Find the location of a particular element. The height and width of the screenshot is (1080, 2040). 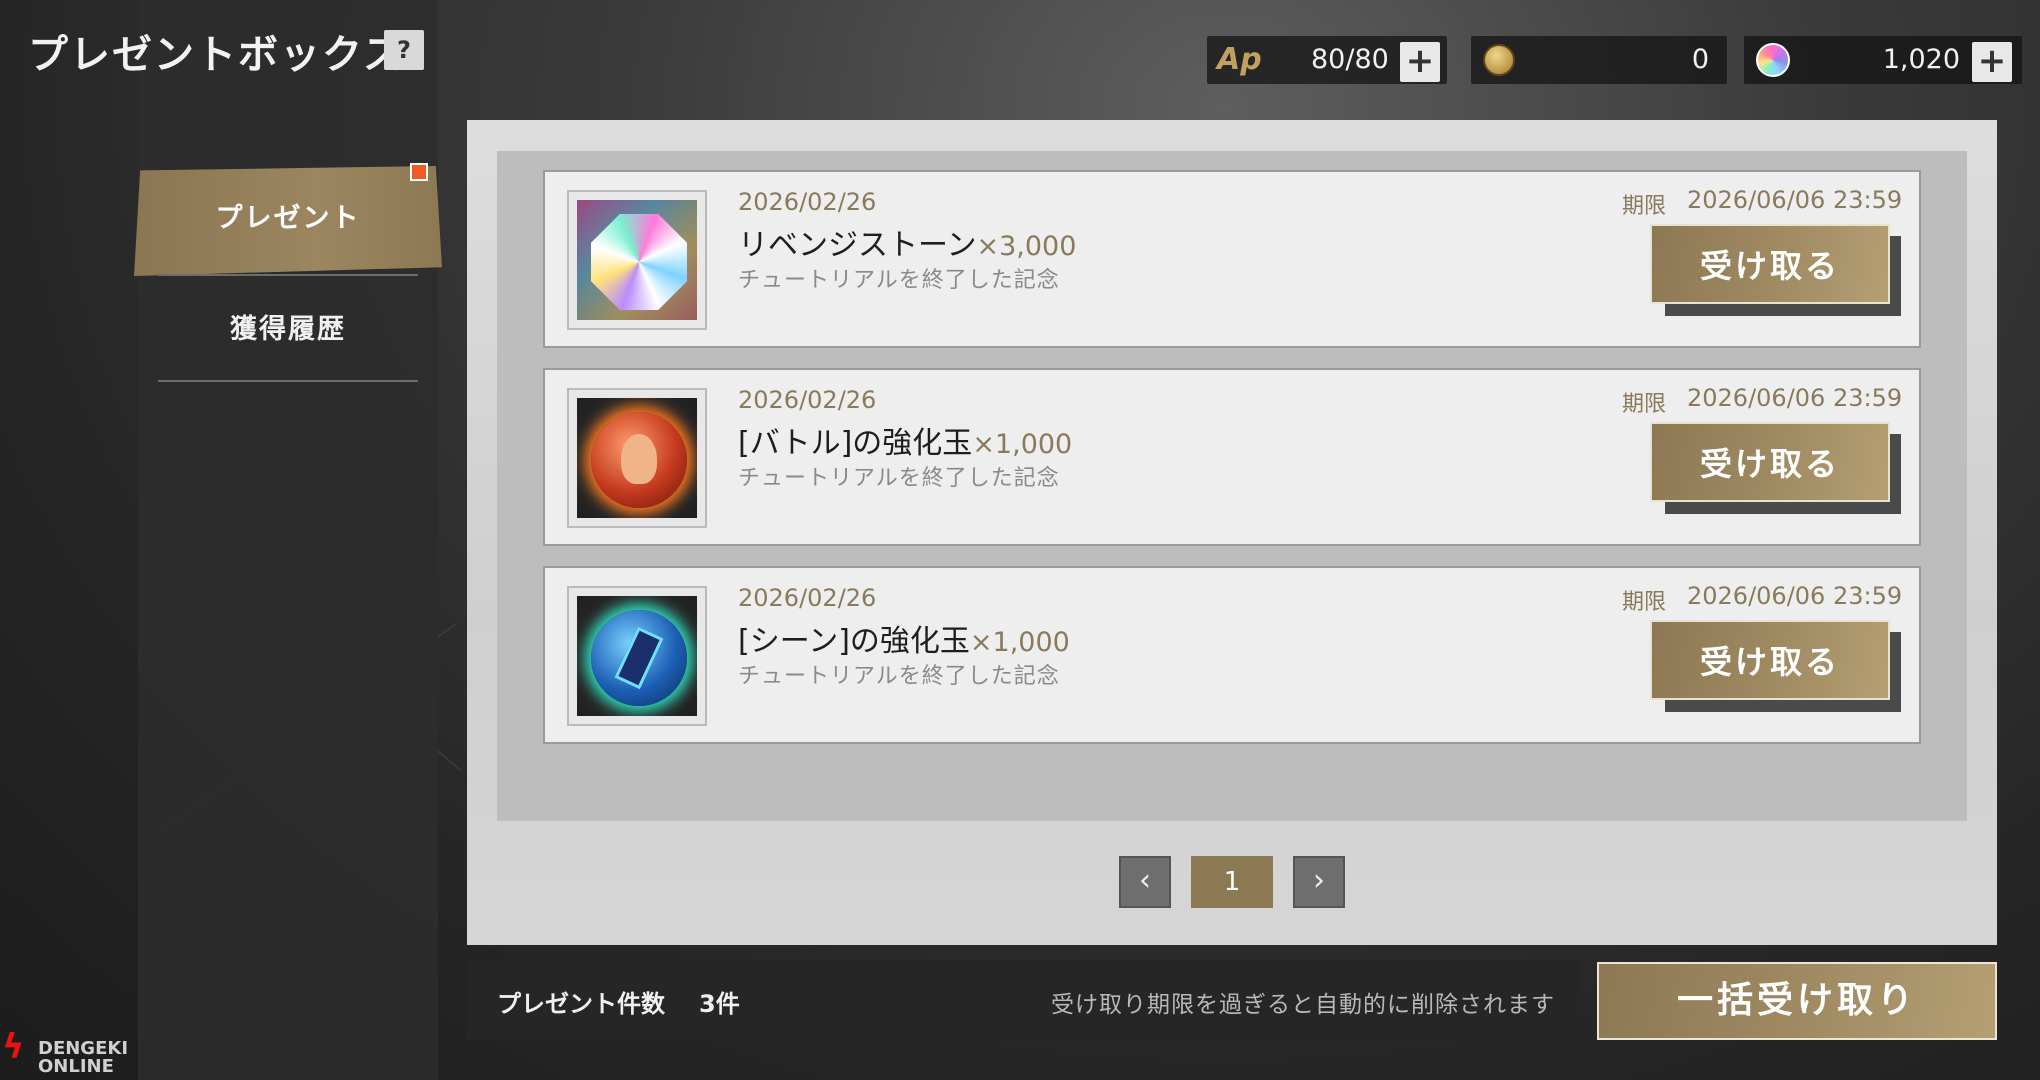

coin-icon is located at coordinates (1499, 60).